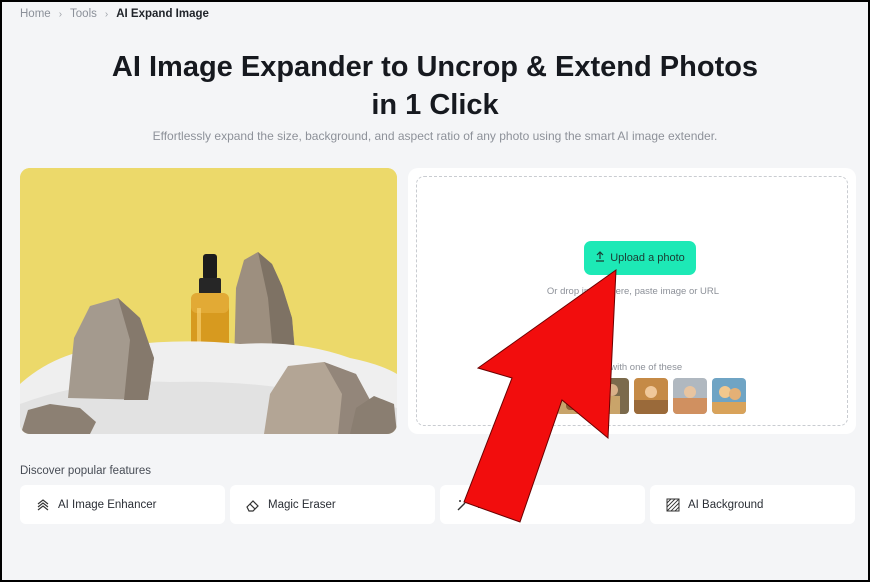 Image resolution: width=870 pixels, height=582 pixels. What do you see at coordinates (253, 505) in the screenshot?
I see `eraser-icon` at bounding box center [253, 505].